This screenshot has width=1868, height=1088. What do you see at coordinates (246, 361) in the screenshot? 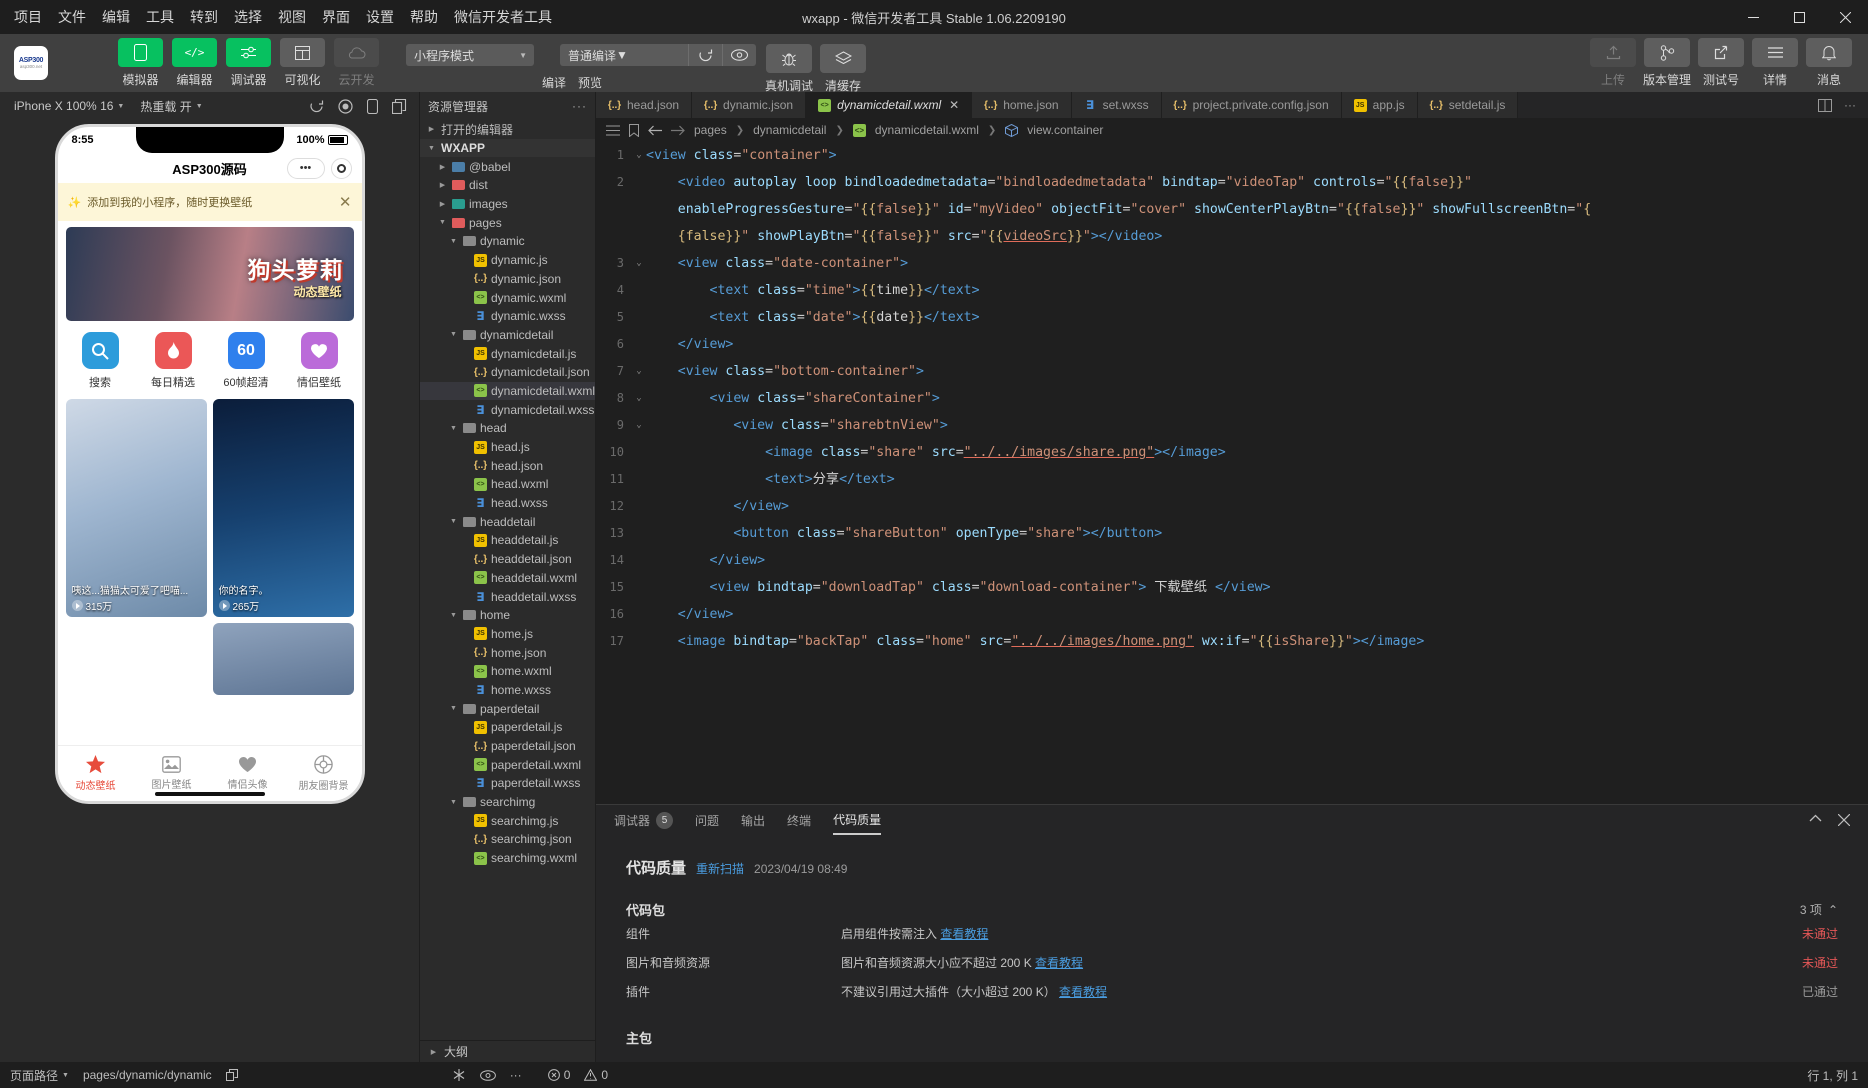
I see `quick-link-60fps: 60 60帧超清` at bounding box center [246, 361].